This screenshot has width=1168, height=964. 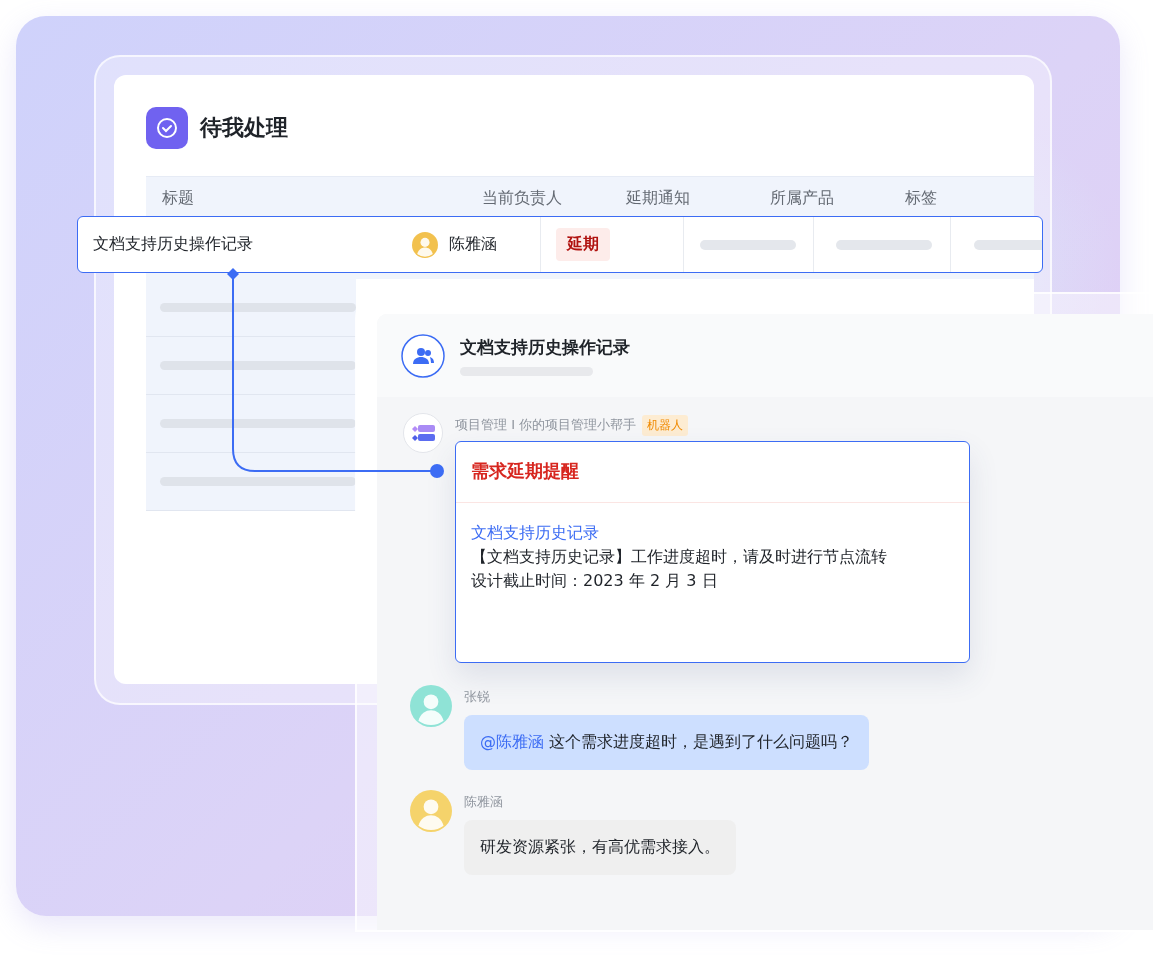 I want to click on chat-title: 文档支持历史操作记录, so click(x=545, y=347).